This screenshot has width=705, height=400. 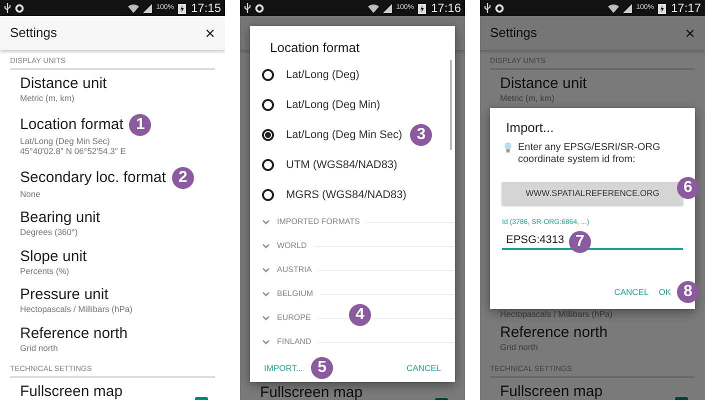 What do you see at coordinates (183, 177) in the screenshot?
I see `number-badge: 2` at bounding box center [183, 177].